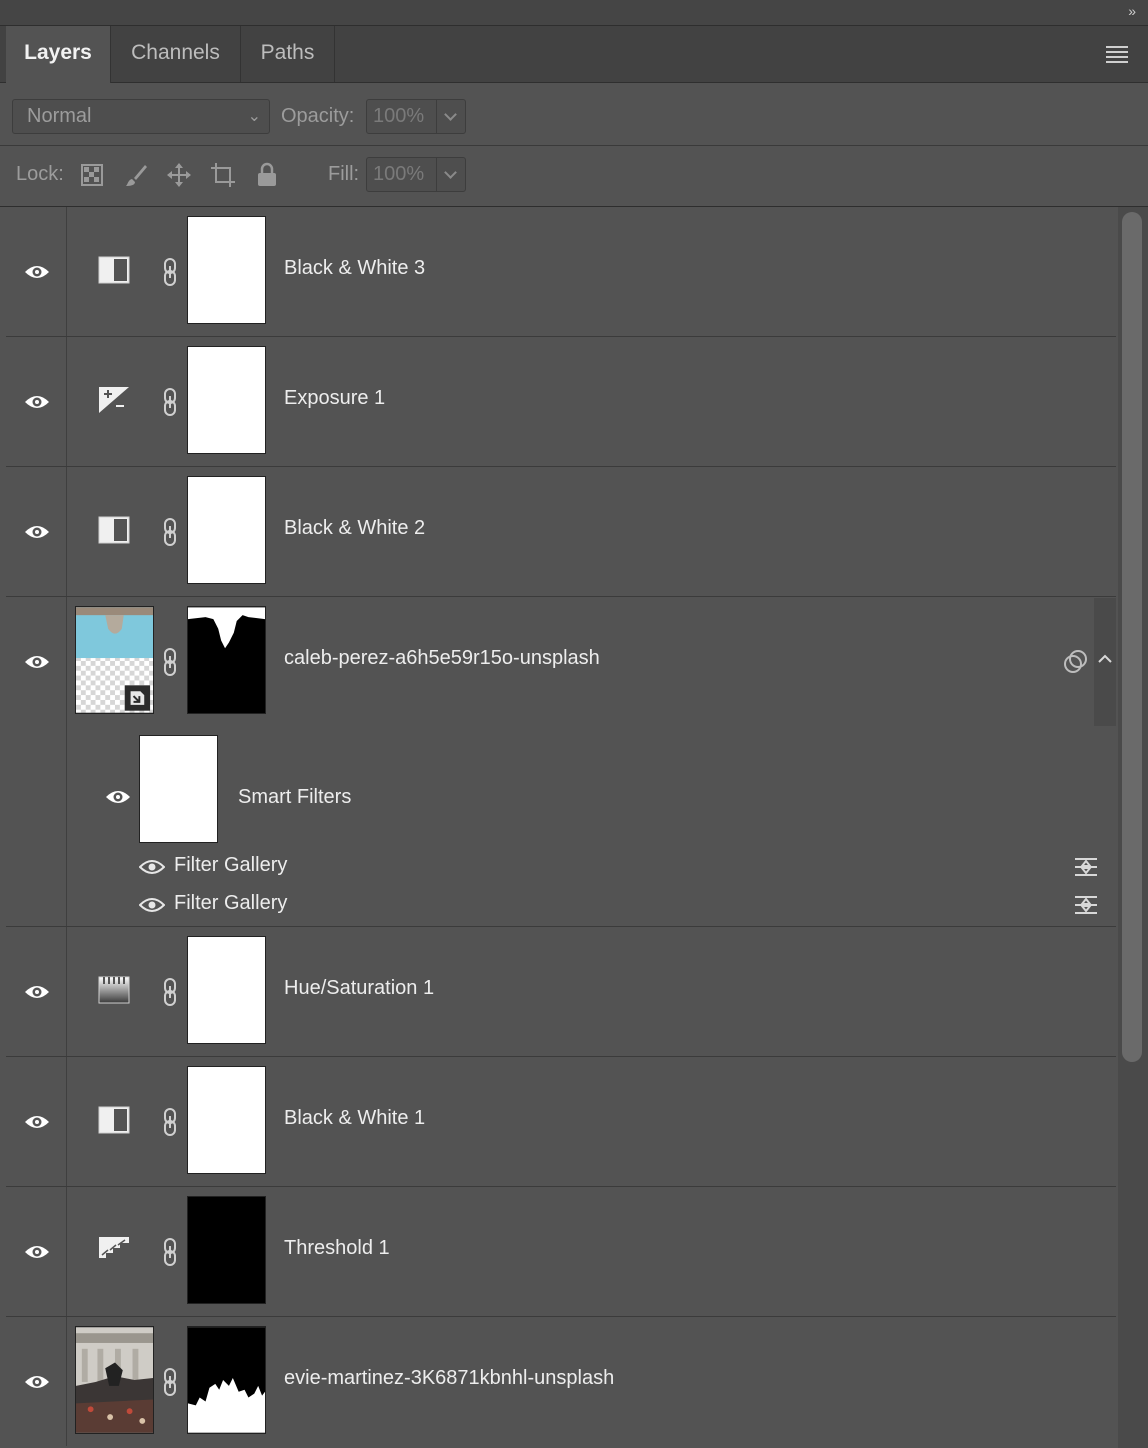 This screenshot has height=1448, width=1148. Describe the element at coordinates (337, 1248) in the screenshot. I see `layer-name: Threshold 1` at that location.